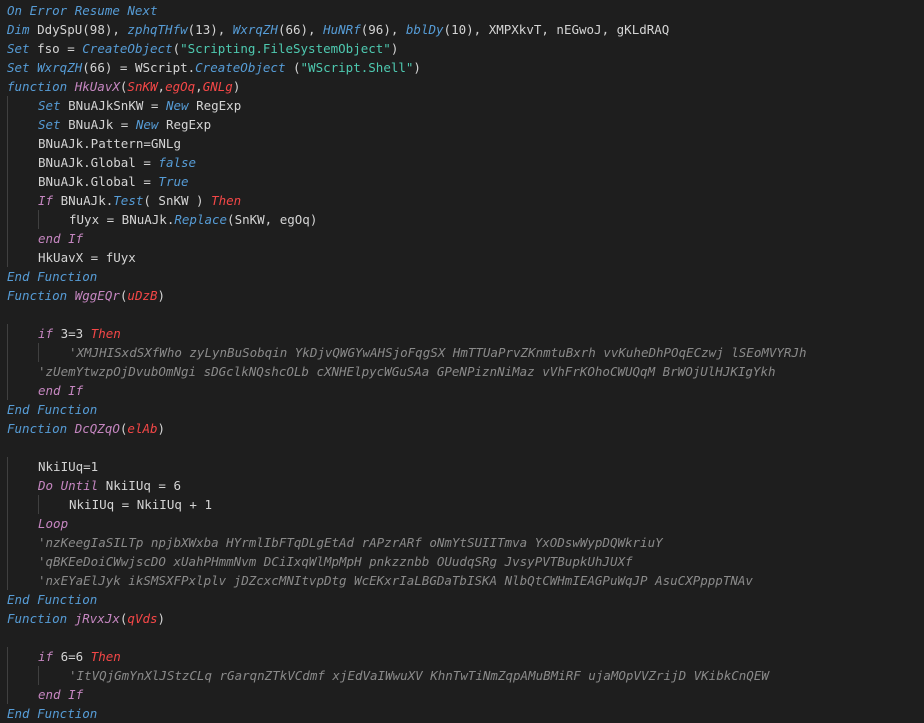 The image size is (924, 723). What do you see at coordinates (462, 504) in the screenshot?
I see `code-line: NkiIUq = NkiIUq + 1` at bounding box center [462, 504].